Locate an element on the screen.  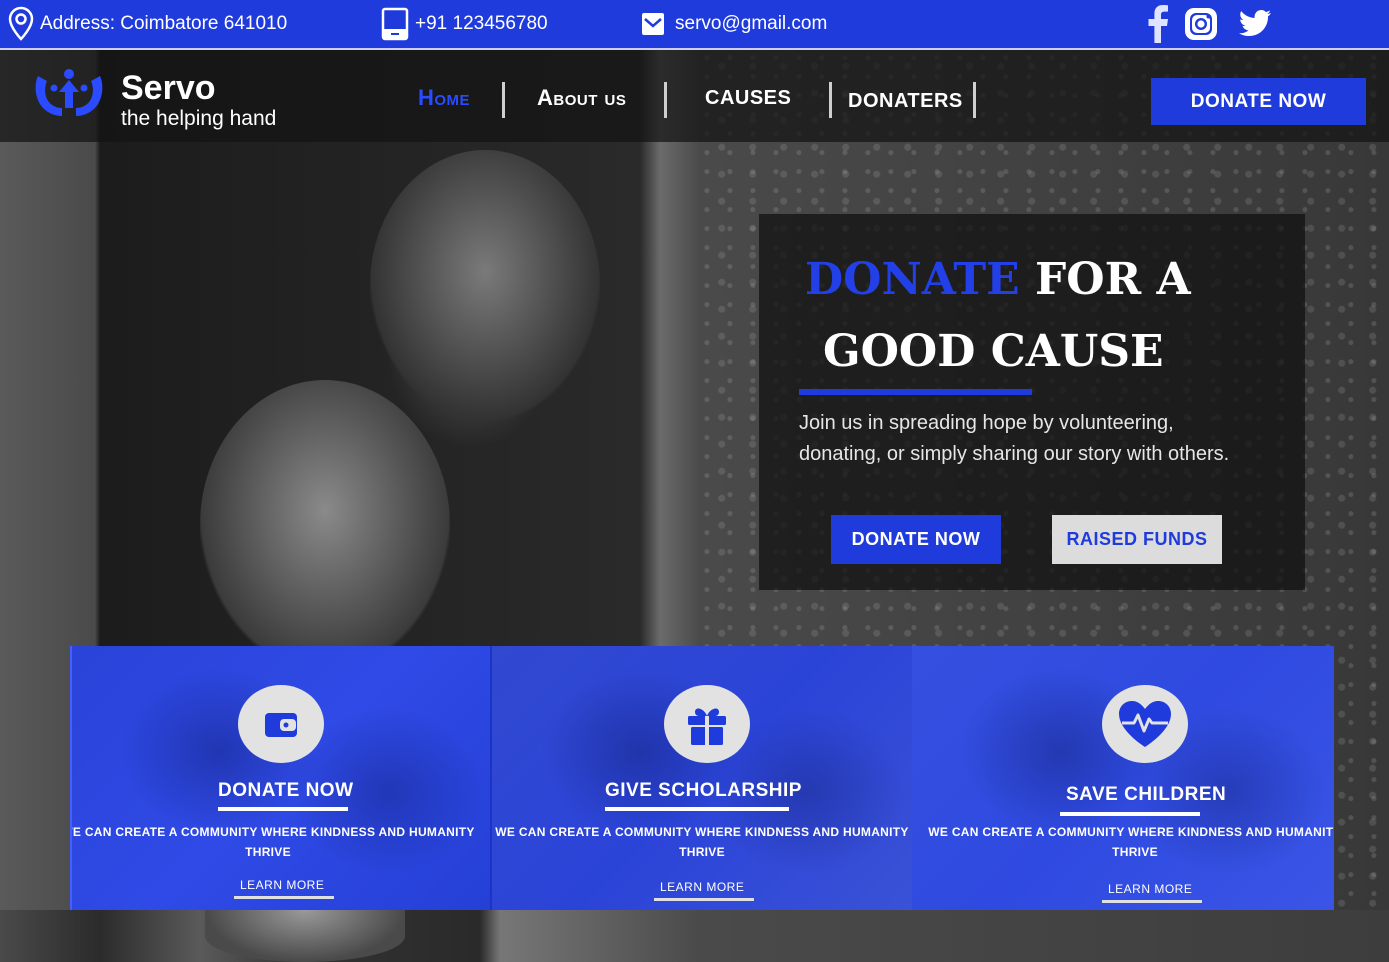
mail-icon is located at coordinates (653, 24).